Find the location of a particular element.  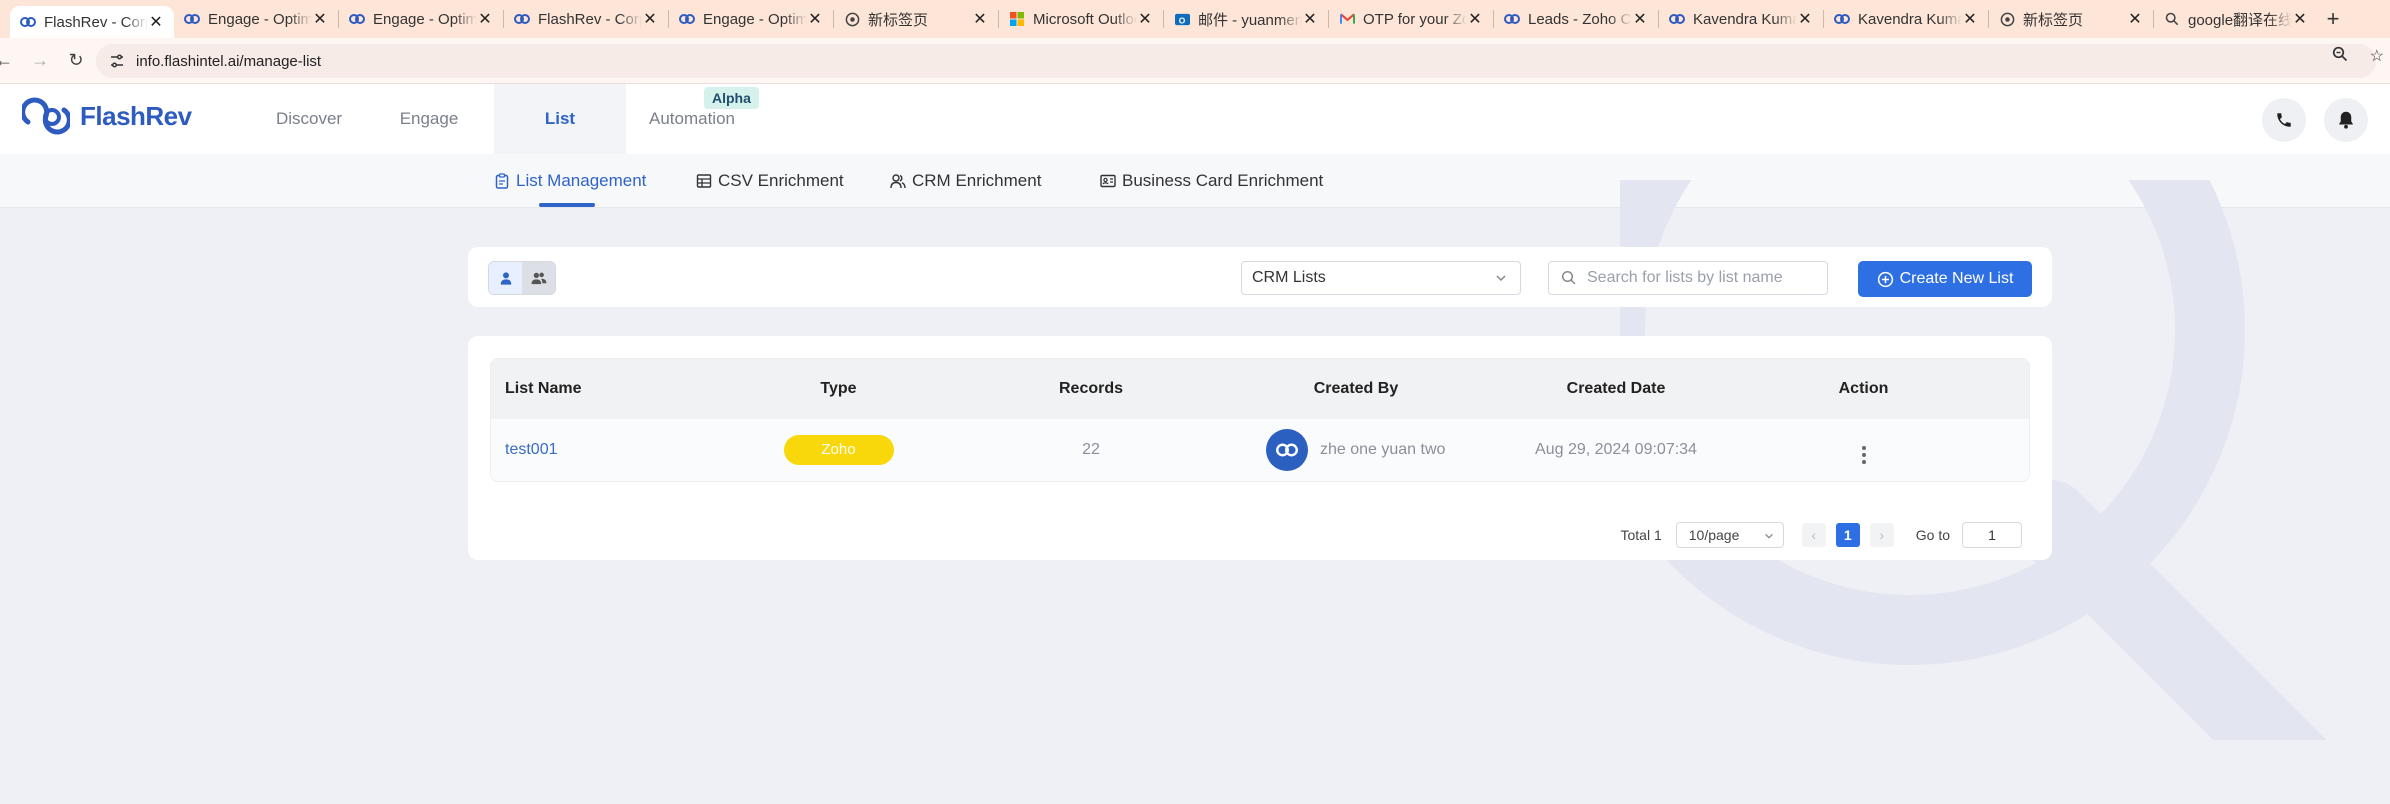

tab-crm-enrichment-label: CRM Enrichment is located at coordinates (977, 180).